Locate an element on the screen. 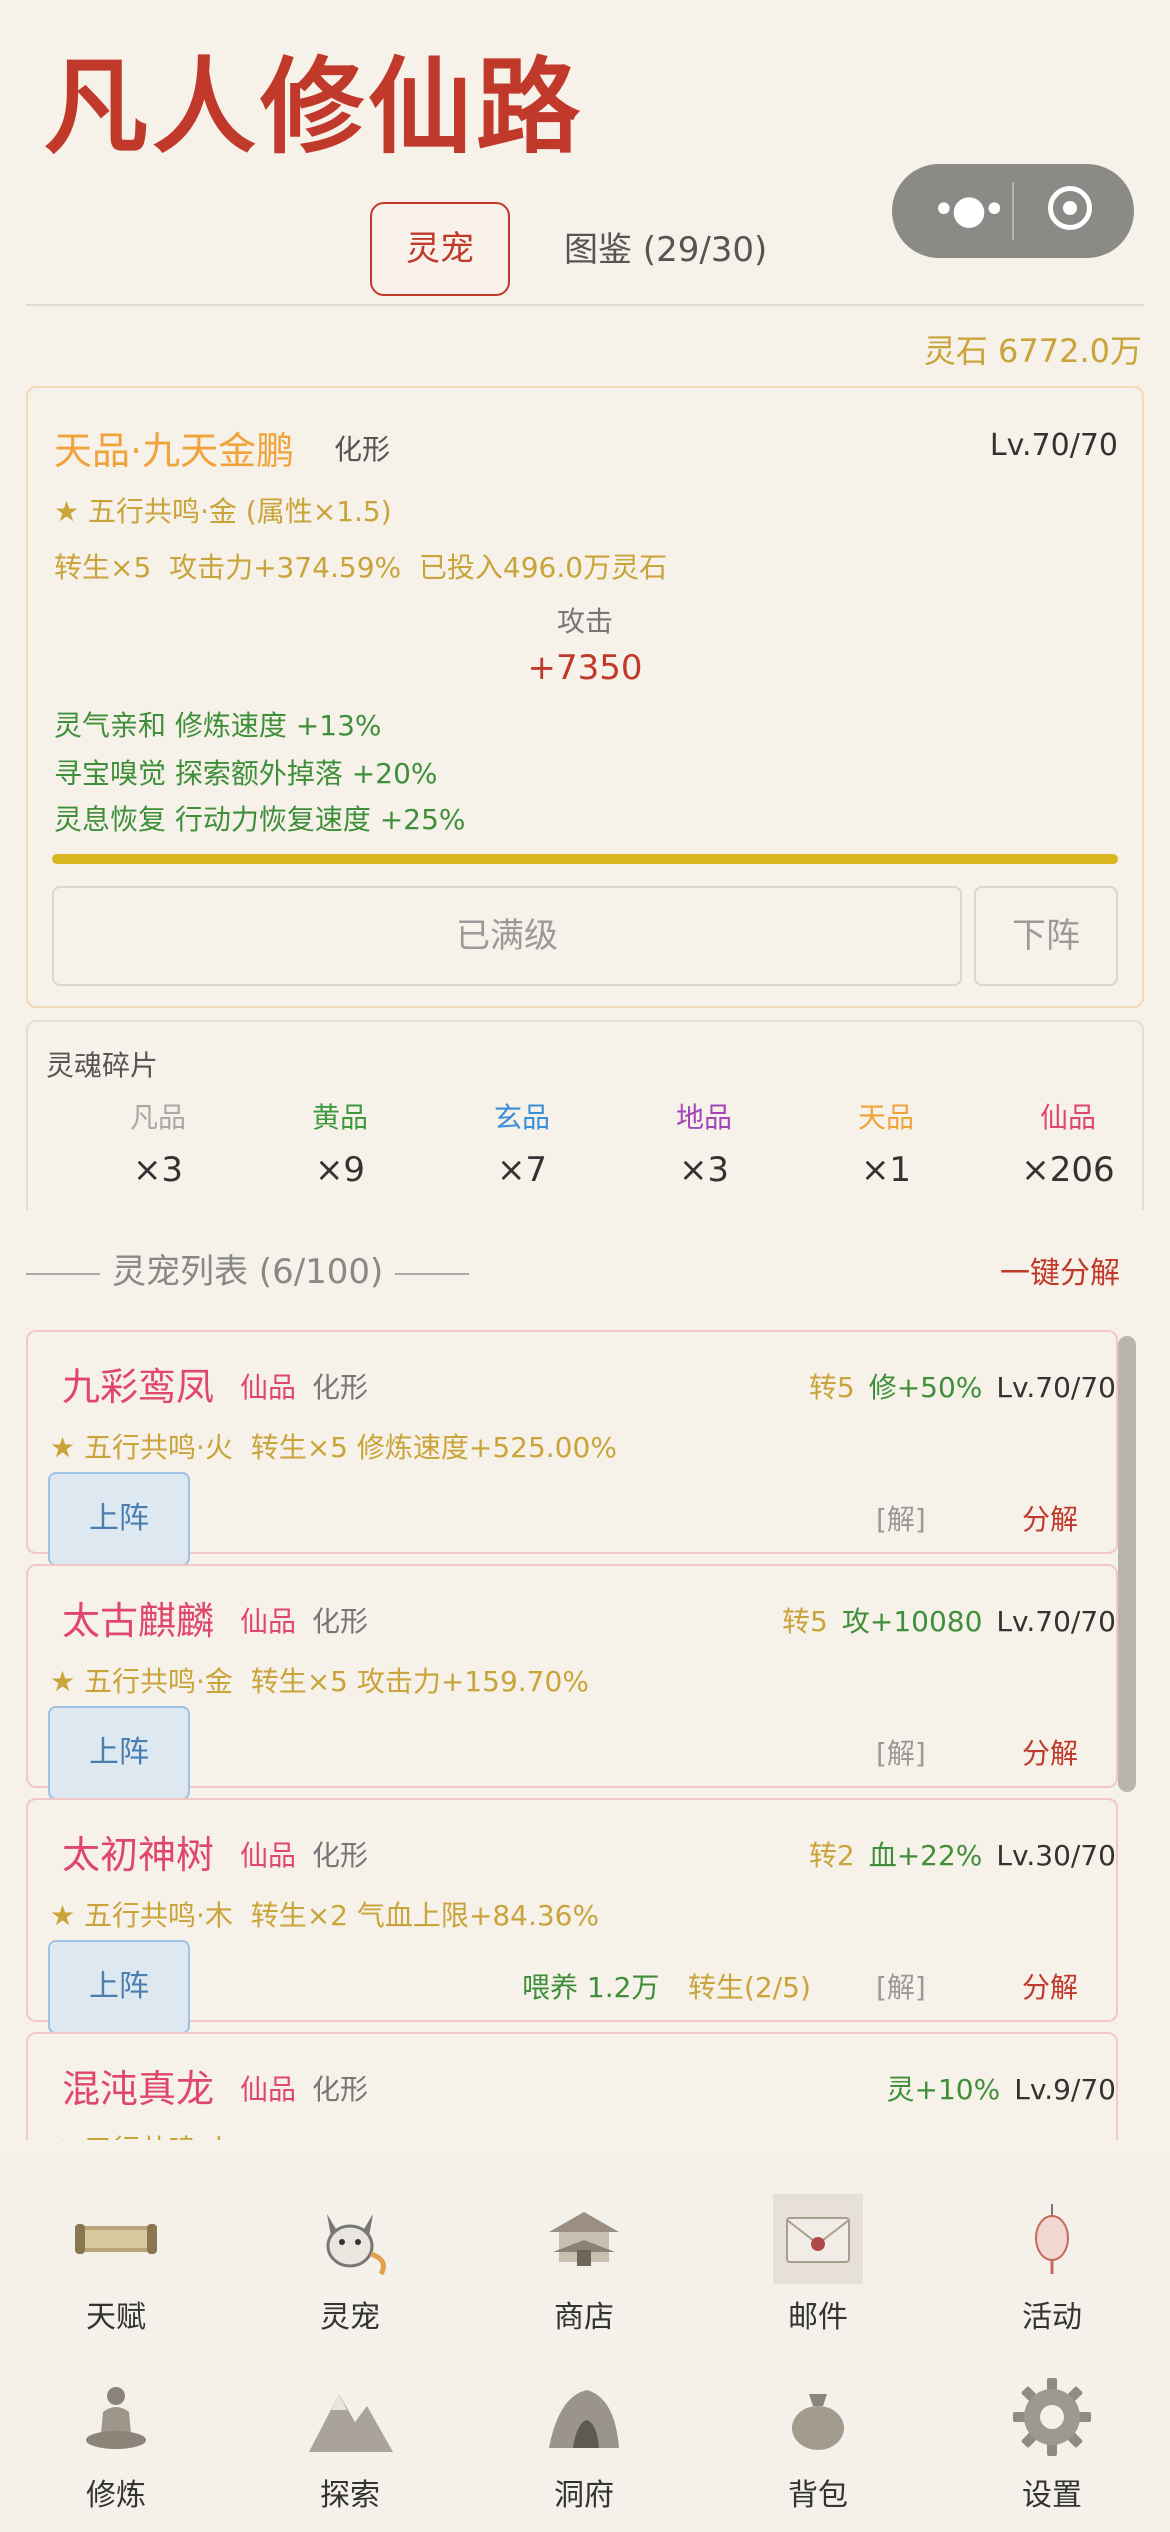 The width and height of the screenshot is (1170, 2532). tab-pet: 灵宠 is located at coordinates (440, 249).